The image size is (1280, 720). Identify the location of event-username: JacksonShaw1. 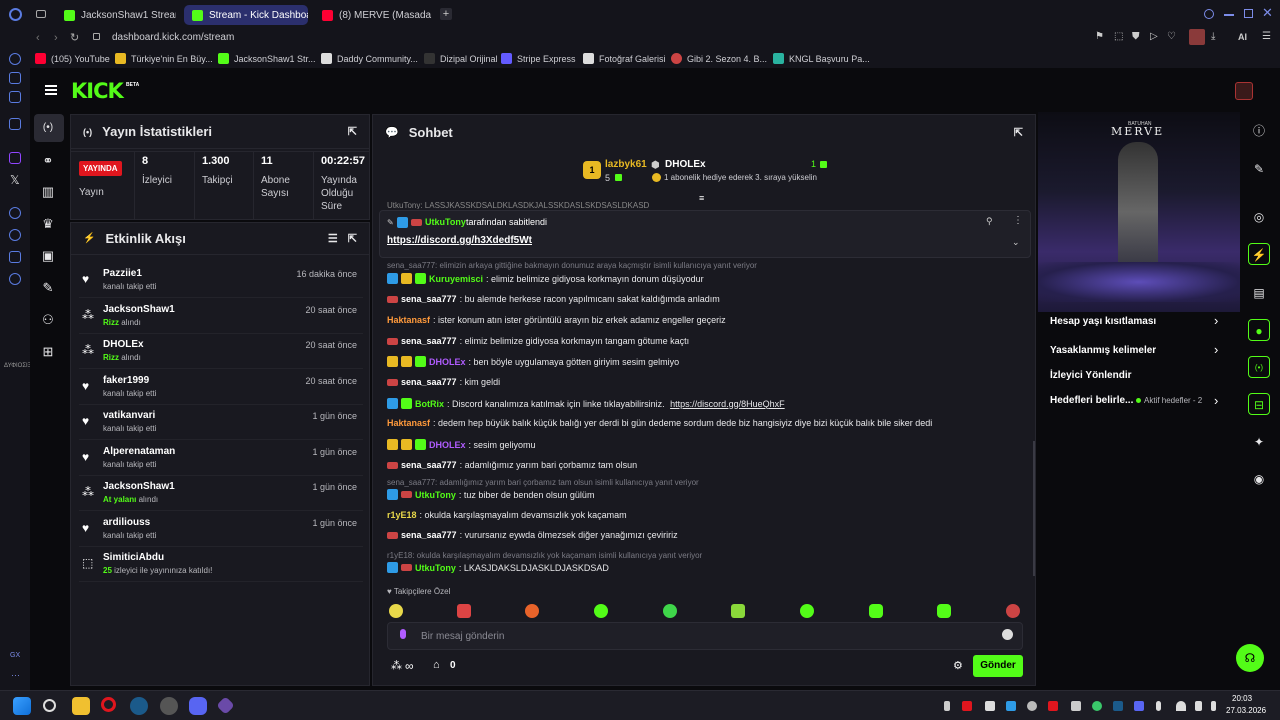
(139, 486).